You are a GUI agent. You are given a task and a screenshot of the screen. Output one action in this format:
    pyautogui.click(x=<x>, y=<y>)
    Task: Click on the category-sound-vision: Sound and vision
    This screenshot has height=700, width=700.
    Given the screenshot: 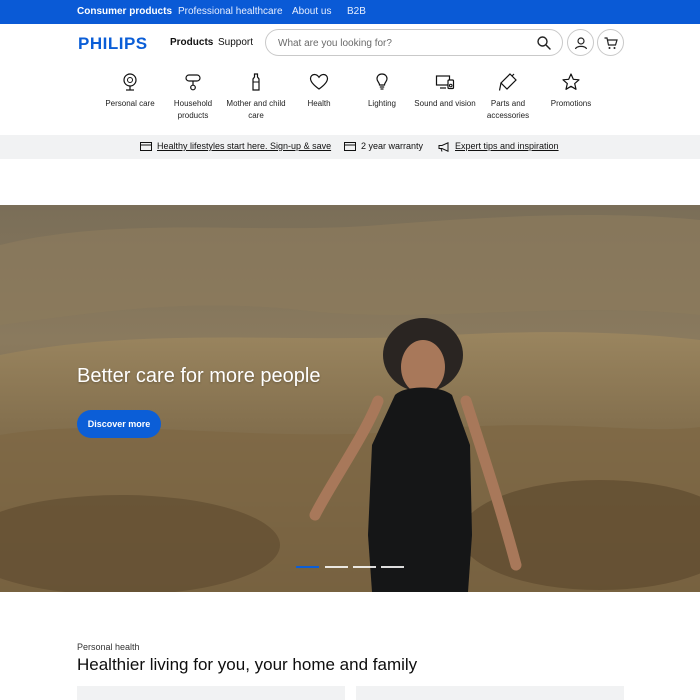 What is the action you would take?
    pyautogui.click(x=445, y=89)
    